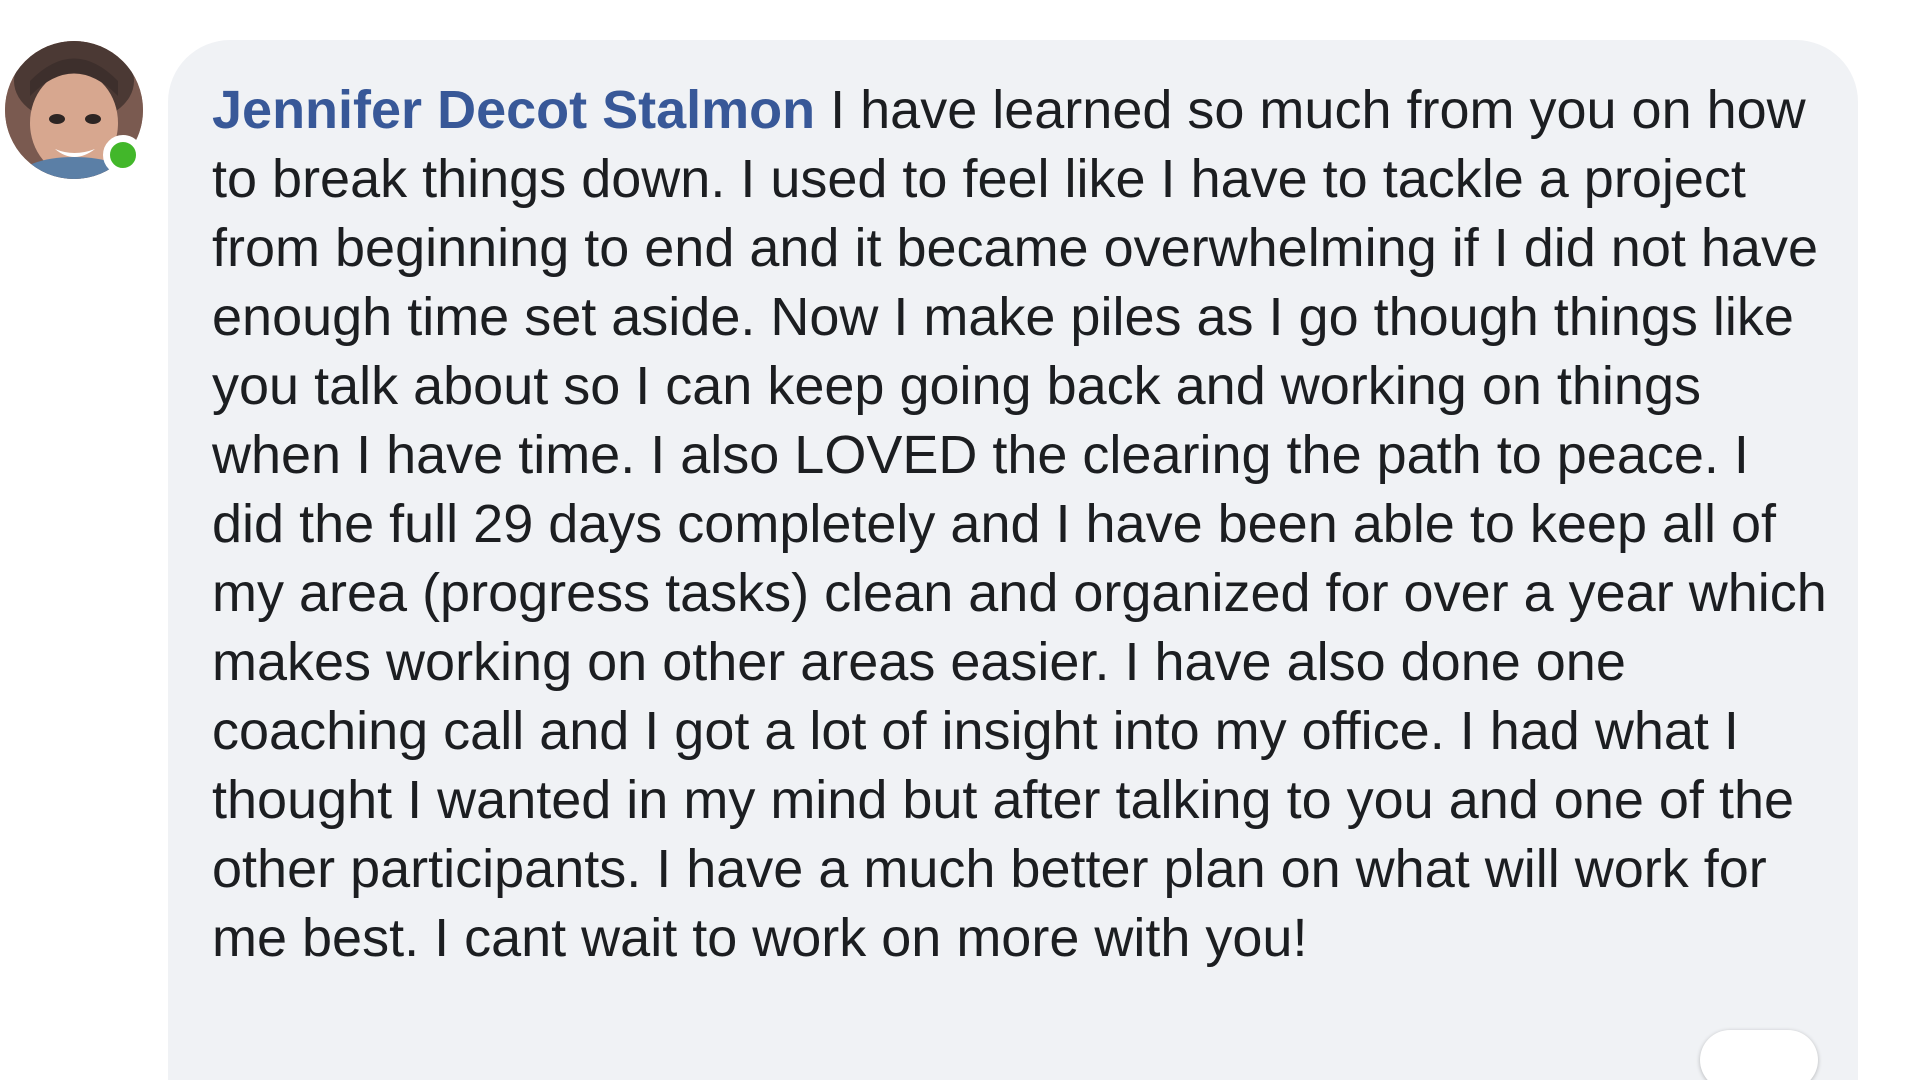 This screenshot has height=1080, width=1920. What do you see at coordinates (513, 110) in the screenshot?
I see `comment-author-link: Jennifer Decot Stalmon` at bounding box center [513, 110].